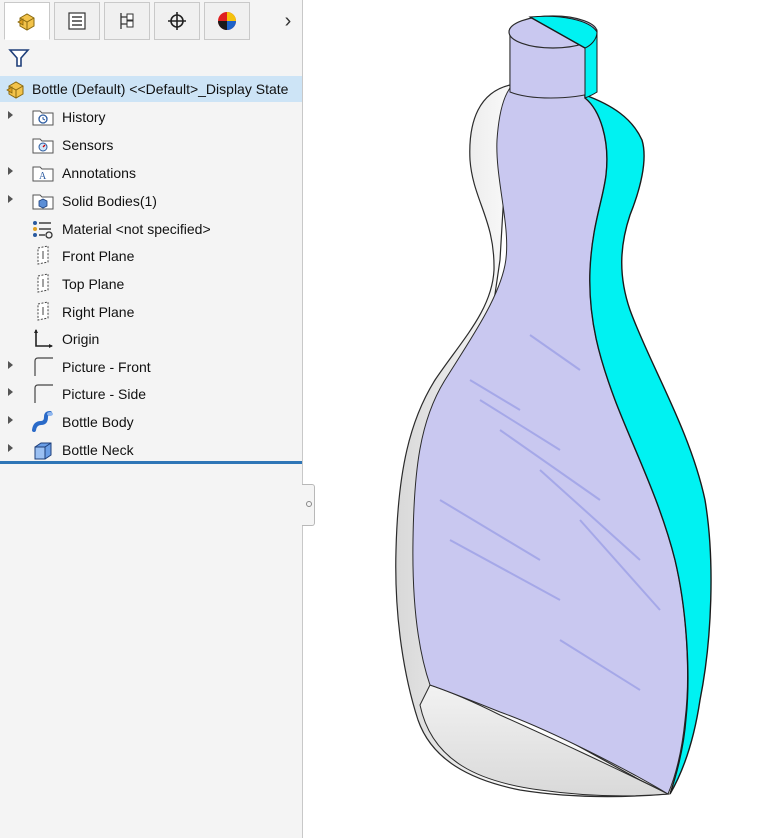 The image size is (768, 838). Describe the element at coordinates (43, 146) in the screenshot. I see `sensors-folder-icon` at that location.